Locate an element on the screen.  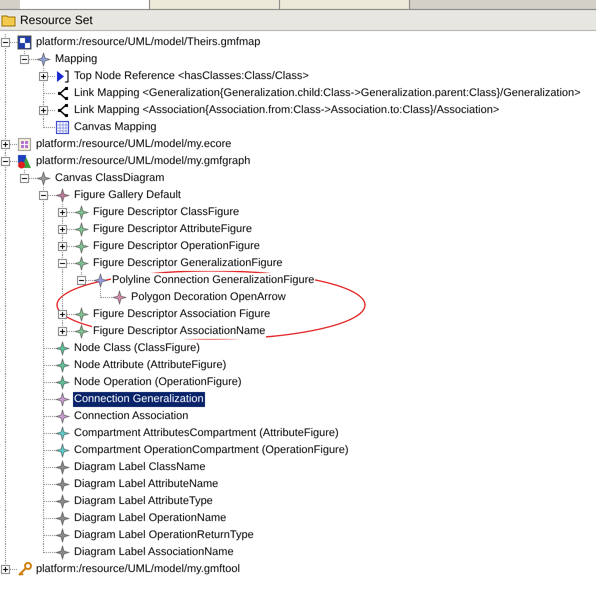
tree-item: Figure Descriptor AttributeFigure is located at coordinates (172, 229).